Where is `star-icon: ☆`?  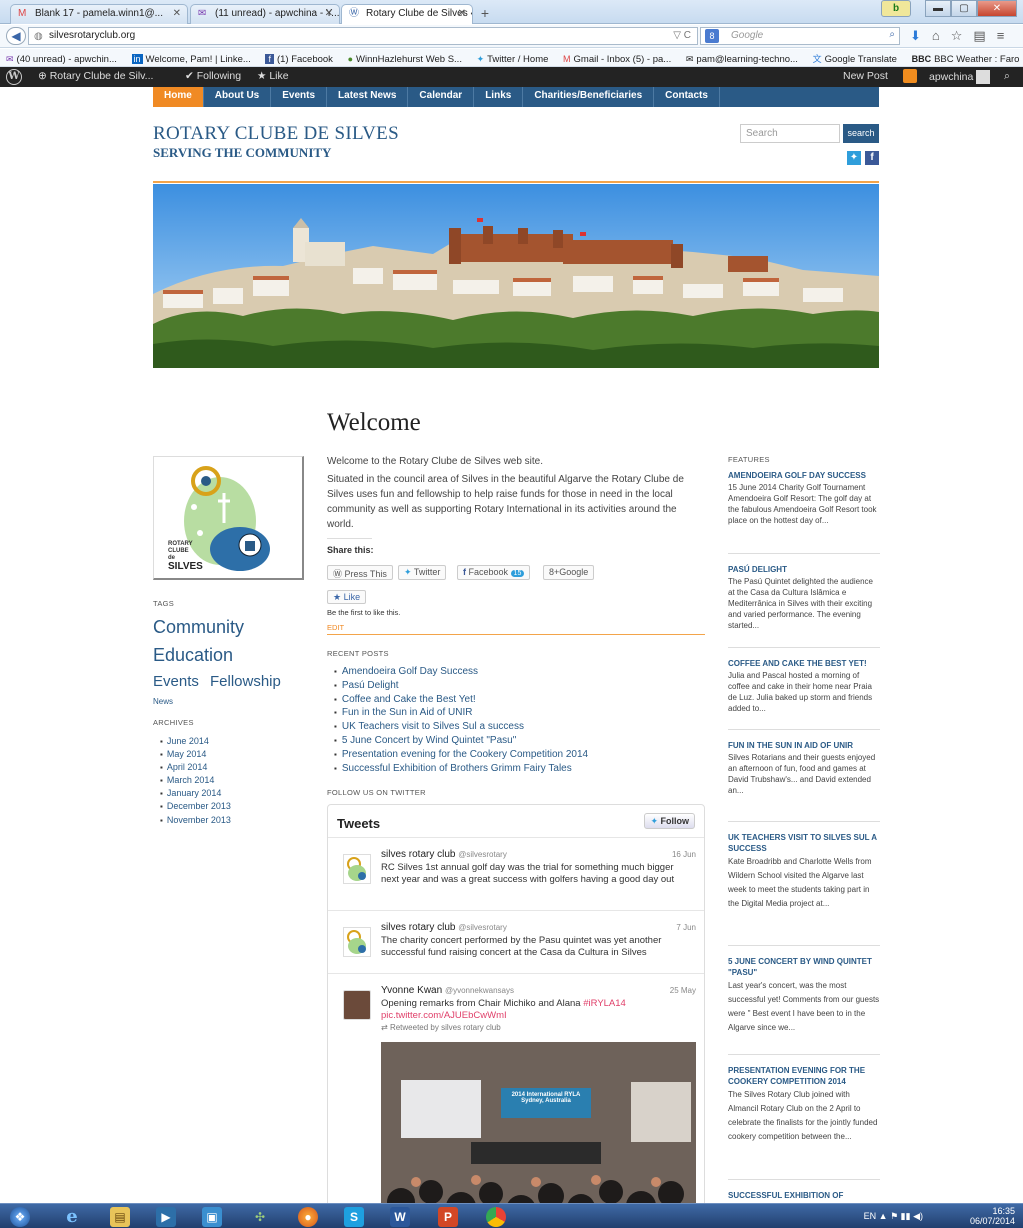 star-icon: ☆ is located at coordinates (957, 36).